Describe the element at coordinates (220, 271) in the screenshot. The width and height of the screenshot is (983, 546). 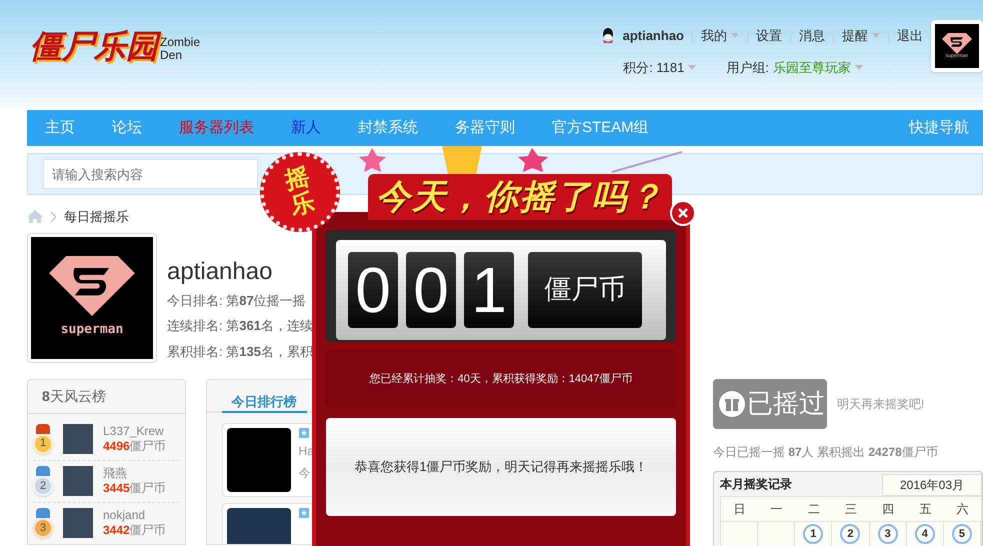
I see `profile-username: aptianhao` at that location.